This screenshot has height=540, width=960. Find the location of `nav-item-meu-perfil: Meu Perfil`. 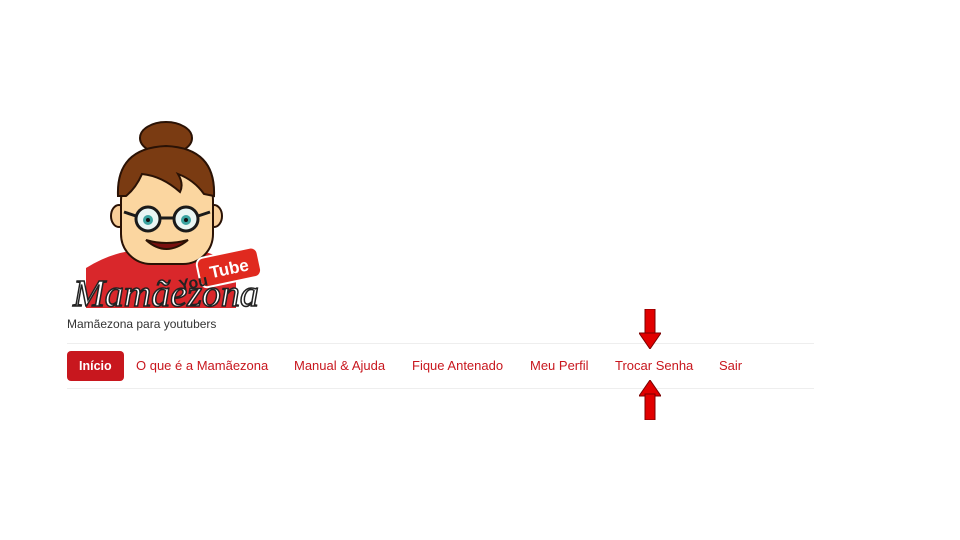

nav-item-meu-perfil: Meu Perfil is located at coordinates (559, 366).